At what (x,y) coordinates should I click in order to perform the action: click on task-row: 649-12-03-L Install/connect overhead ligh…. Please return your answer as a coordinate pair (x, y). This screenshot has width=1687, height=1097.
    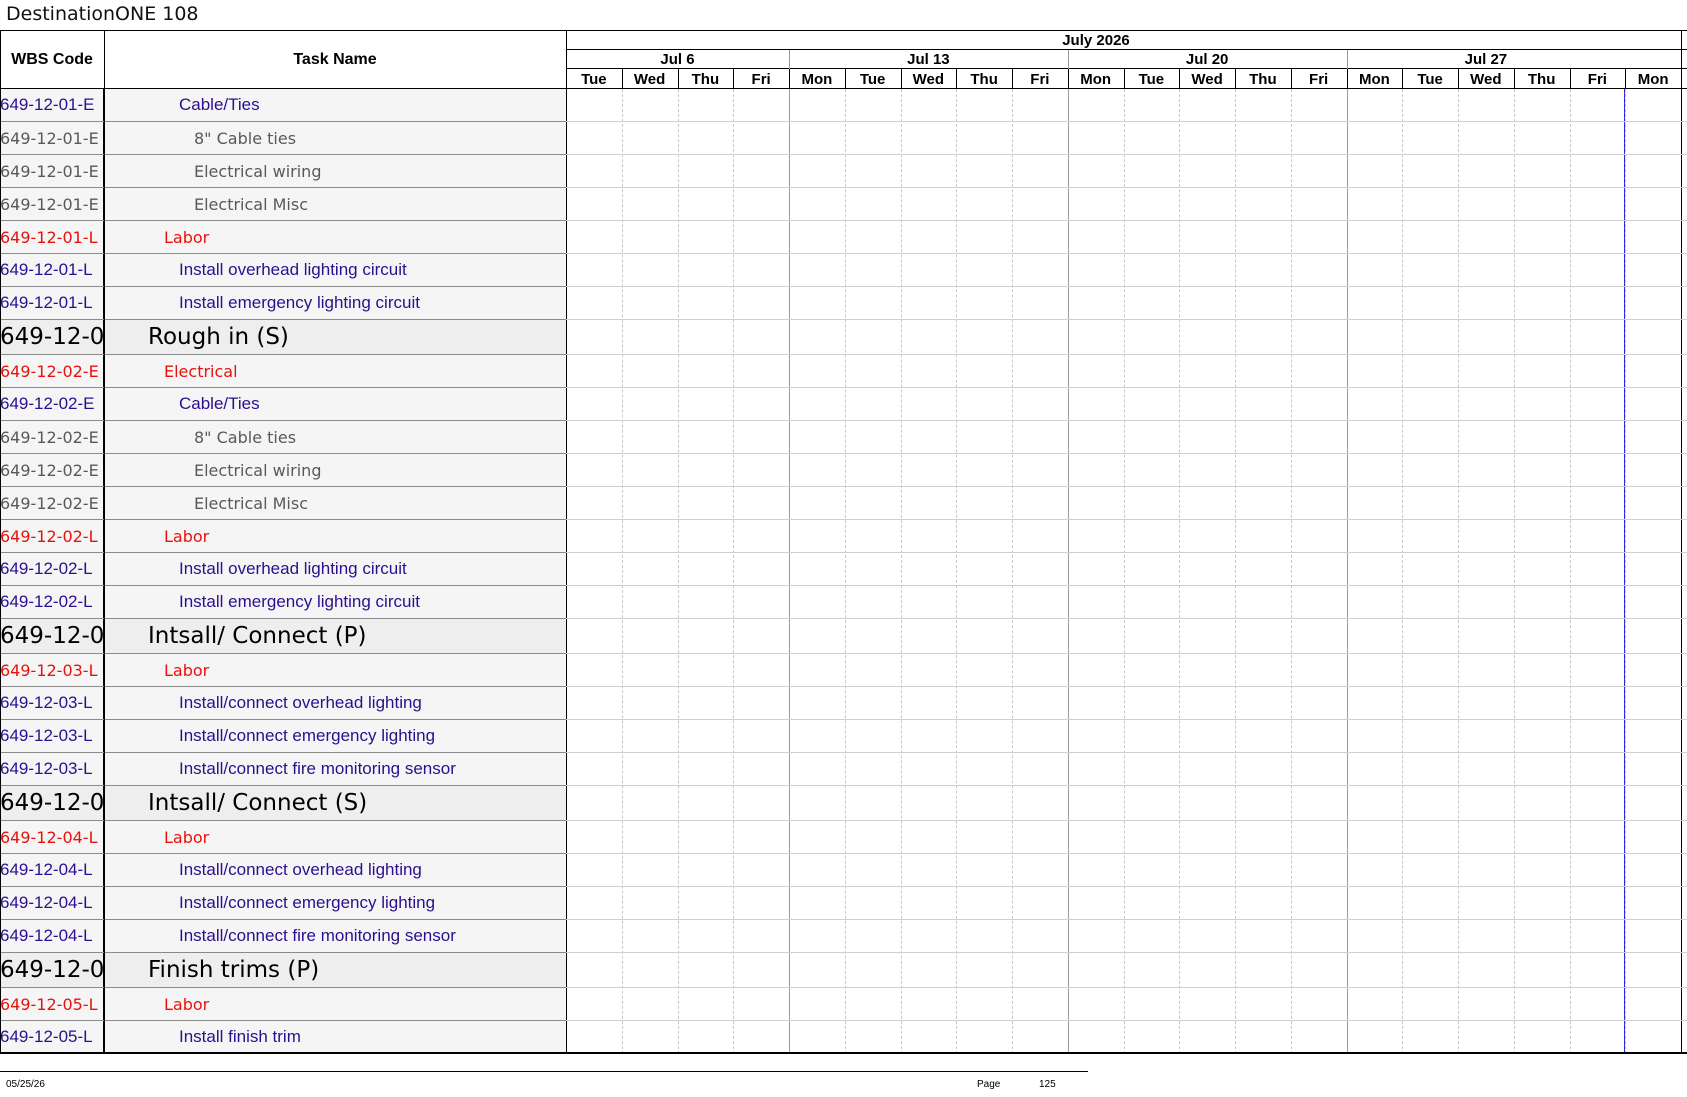
    Looking at the image, I should click on (283, 703).